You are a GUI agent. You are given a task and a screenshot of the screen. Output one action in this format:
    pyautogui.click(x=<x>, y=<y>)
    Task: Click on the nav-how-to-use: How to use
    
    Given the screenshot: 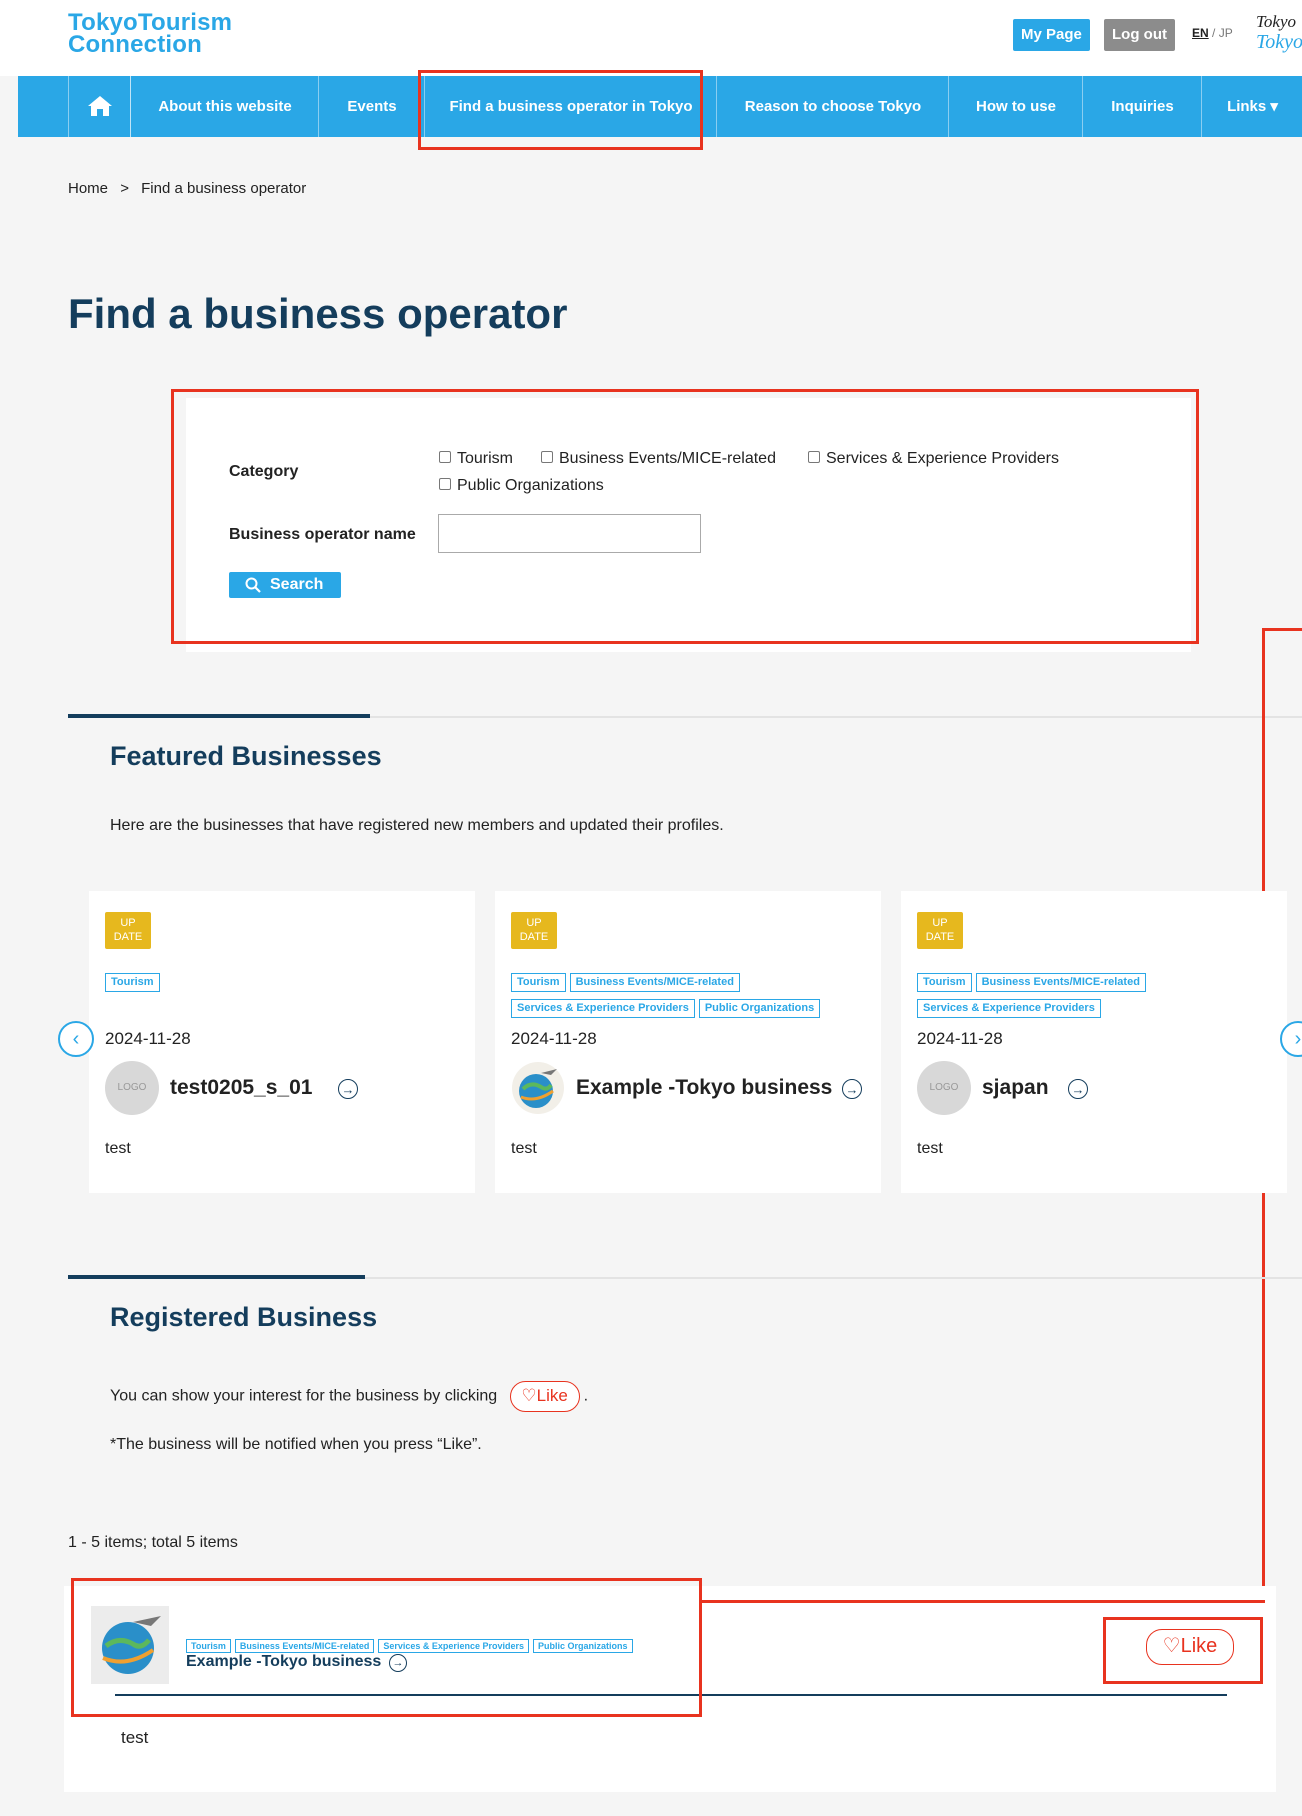 What is the action you would take?
    pyautogui.click(x=1015, y=106)
    